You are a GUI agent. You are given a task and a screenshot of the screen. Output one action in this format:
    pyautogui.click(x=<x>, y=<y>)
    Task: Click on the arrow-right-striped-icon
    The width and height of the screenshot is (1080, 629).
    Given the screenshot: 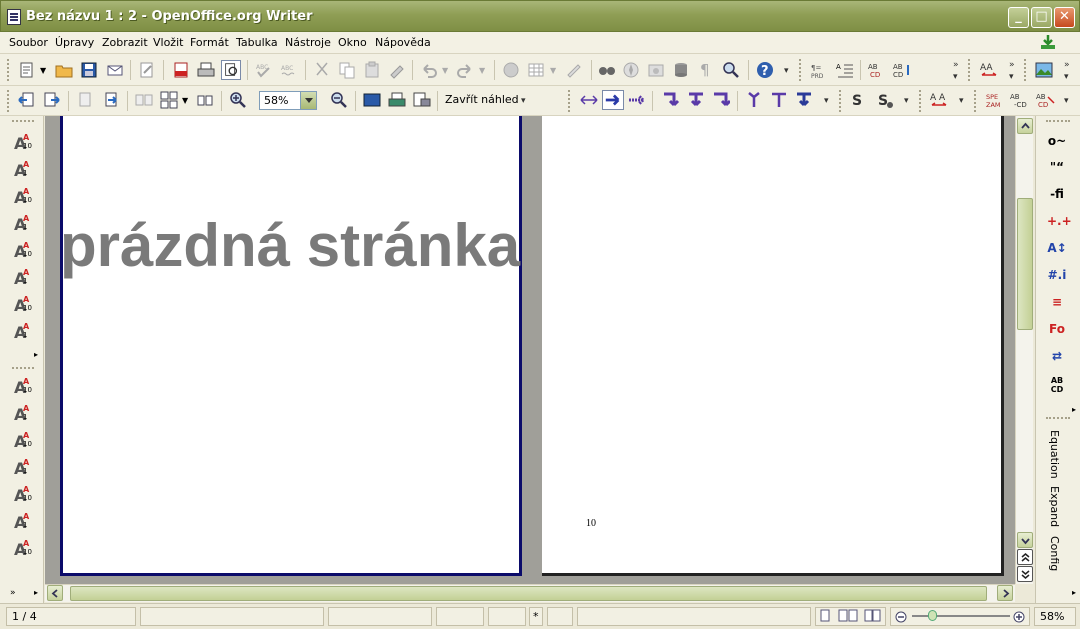 What is the action you would take?
    pyautogui.click(x=637, y=100)
    